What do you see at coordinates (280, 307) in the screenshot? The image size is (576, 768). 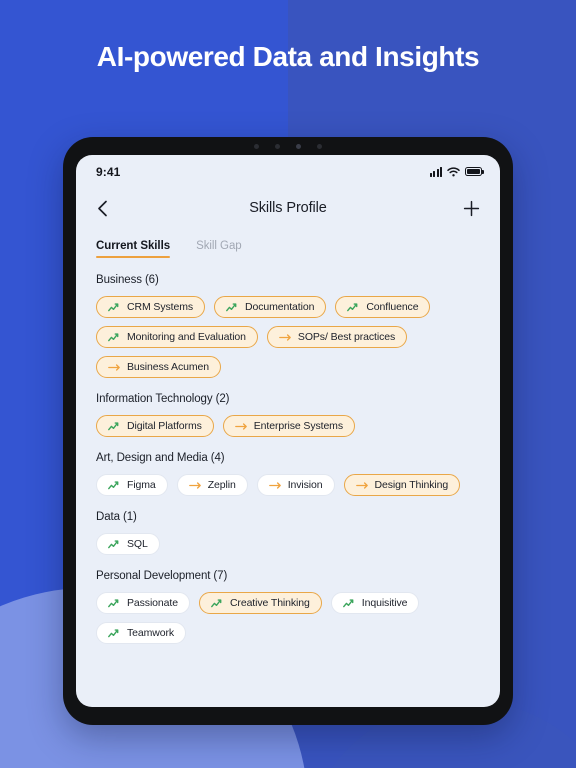 I see `skill-chip-label: Documentation` at bounding box center [280, 307].